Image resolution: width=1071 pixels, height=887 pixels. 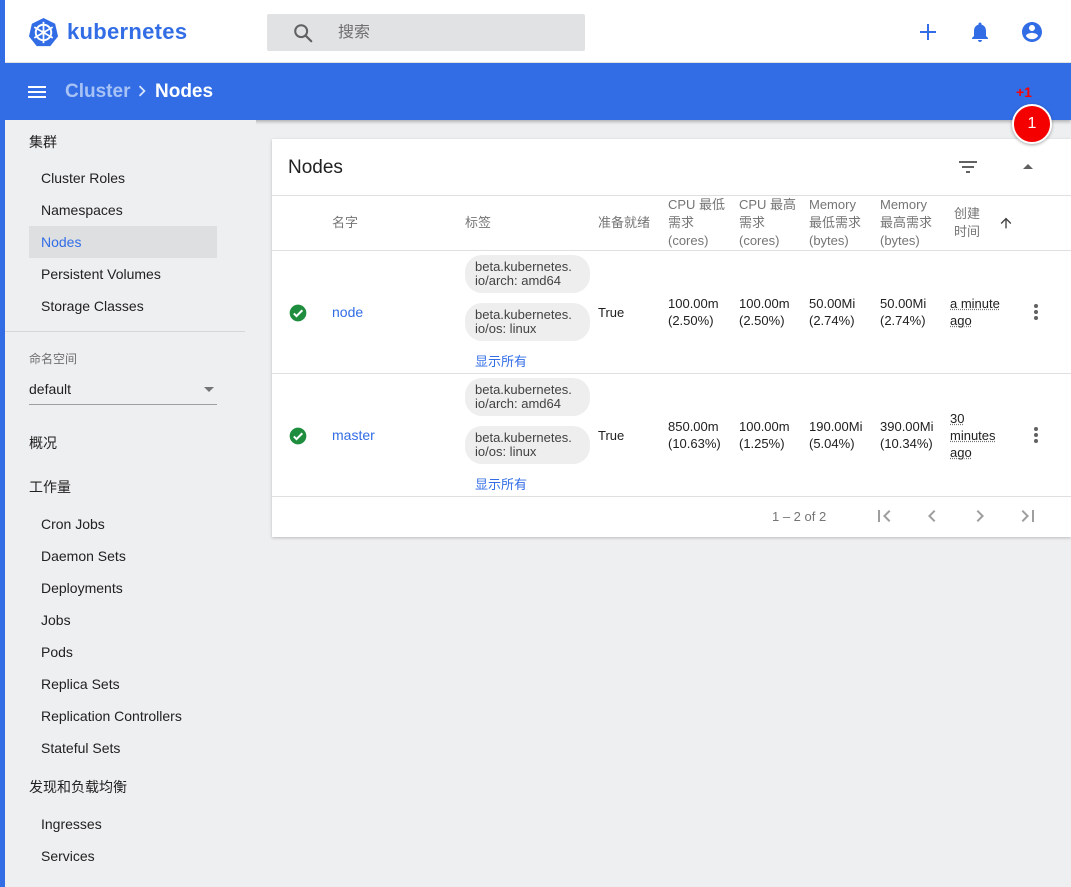 I want to click on breadcrumb-current: Nodes, so click(x=184, y=91).